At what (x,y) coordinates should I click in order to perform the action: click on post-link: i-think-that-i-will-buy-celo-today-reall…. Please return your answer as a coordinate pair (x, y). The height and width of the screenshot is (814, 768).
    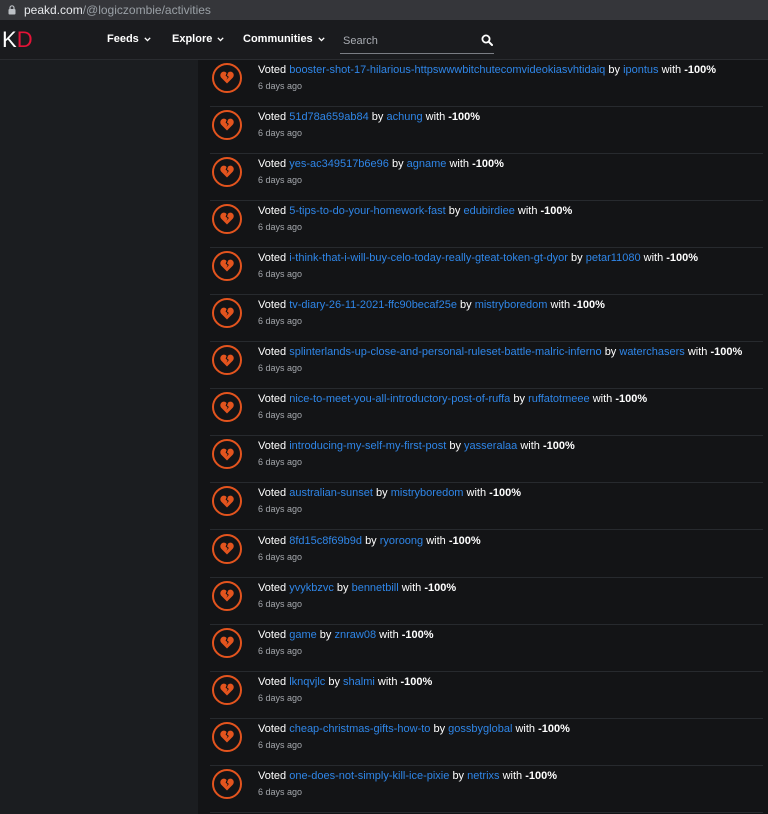
    Looking at the image, I should click on (428, 258).